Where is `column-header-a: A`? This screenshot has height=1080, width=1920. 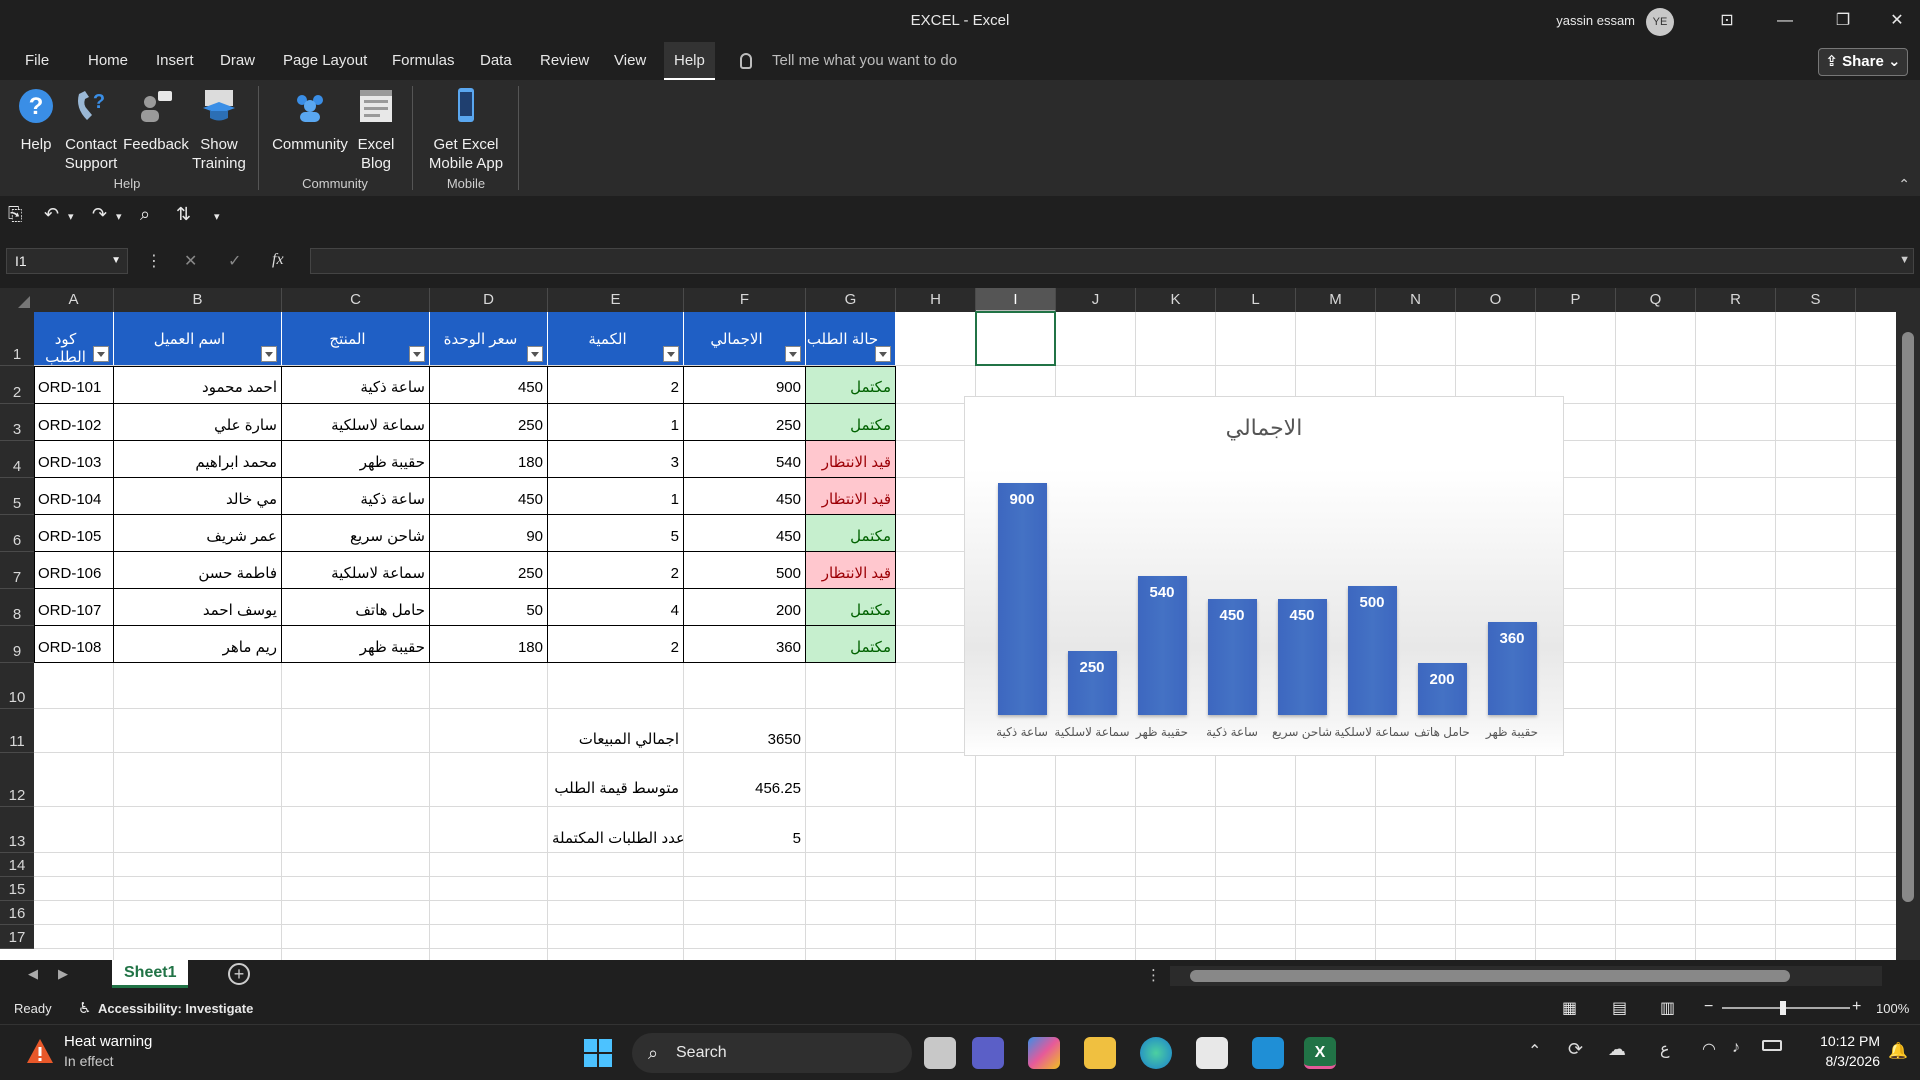 column-header-a: A is located at coordinates (74, 300).